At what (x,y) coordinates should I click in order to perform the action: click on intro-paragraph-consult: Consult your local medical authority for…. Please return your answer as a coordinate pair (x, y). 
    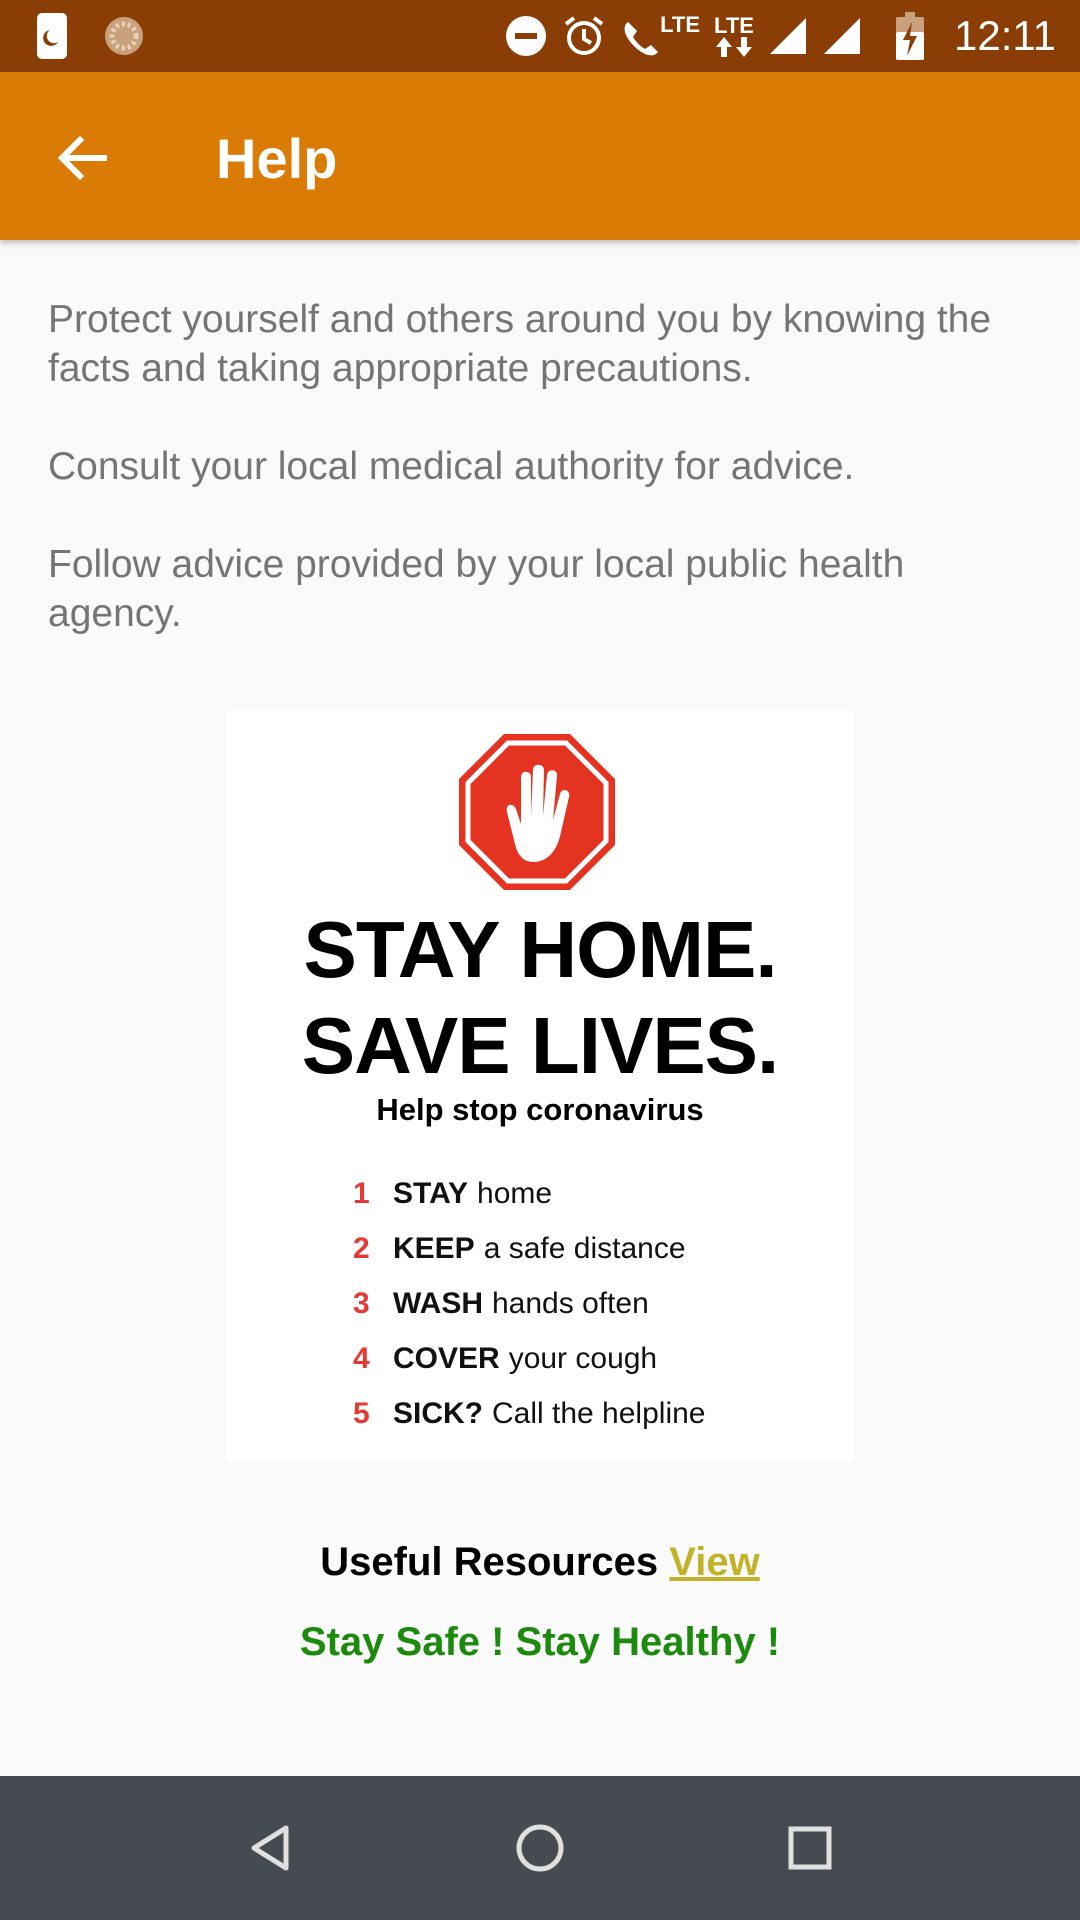
    Looking at the image, I should click on (451, 466).